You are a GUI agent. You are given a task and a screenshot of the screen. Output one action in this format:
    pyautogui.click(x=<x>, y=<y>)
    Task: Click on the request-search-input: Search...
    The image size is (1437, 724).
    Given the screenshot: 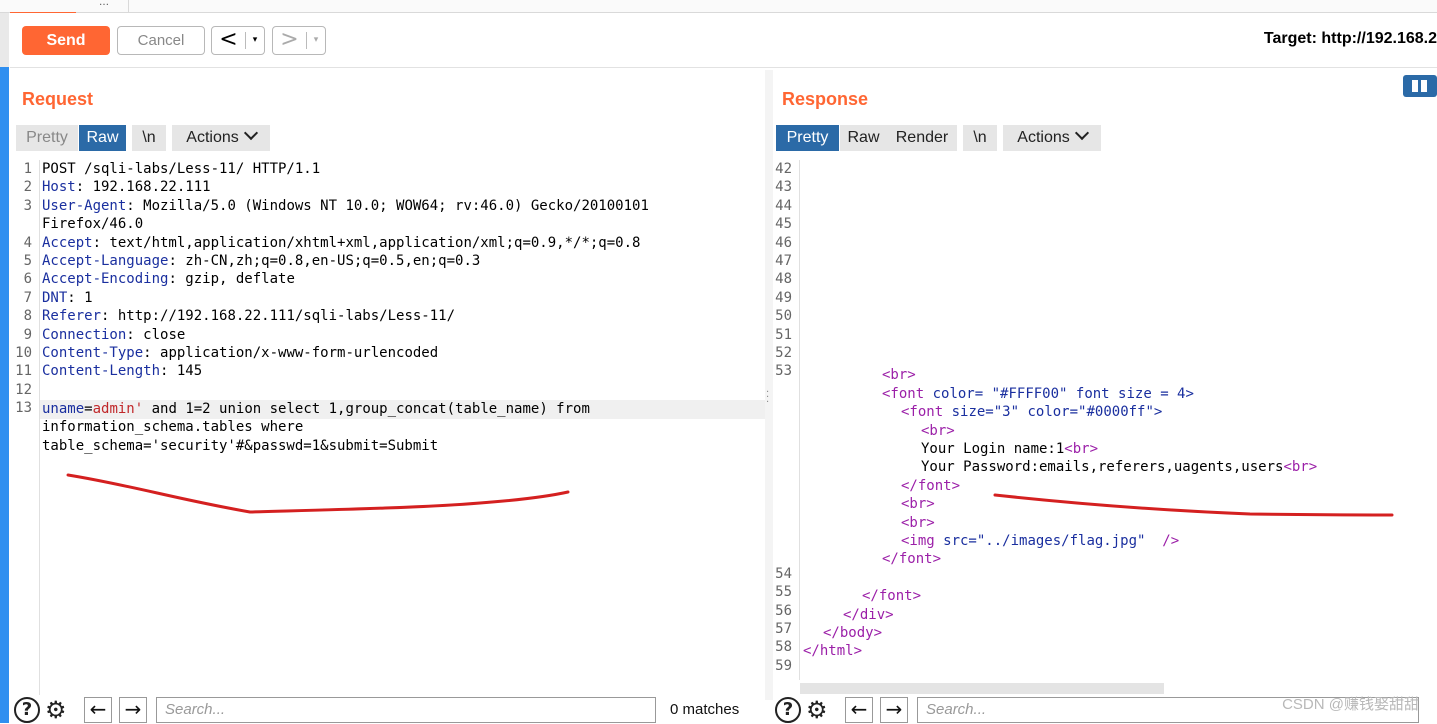 What is the action you would take?
    pyautogui.click(x=406, y=710)
    